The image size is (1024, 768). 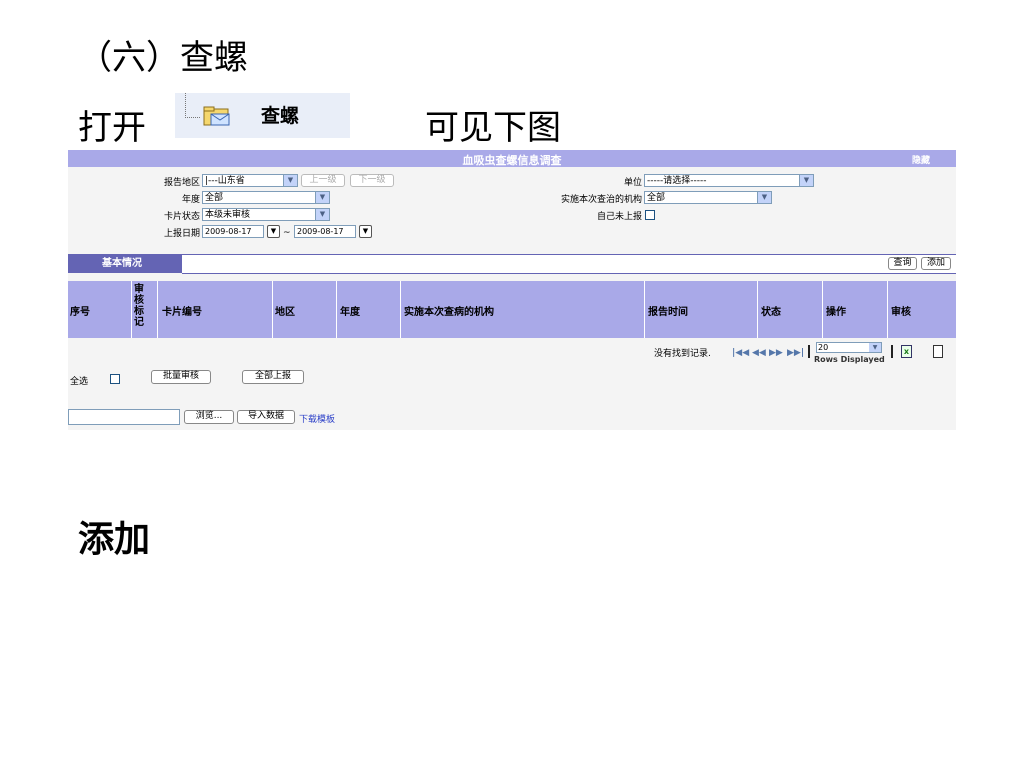 What do you see at coordinates (266, 197) in the screenshot?
I see `year-select: 全部 ▼` at bounding box center [266, 197].